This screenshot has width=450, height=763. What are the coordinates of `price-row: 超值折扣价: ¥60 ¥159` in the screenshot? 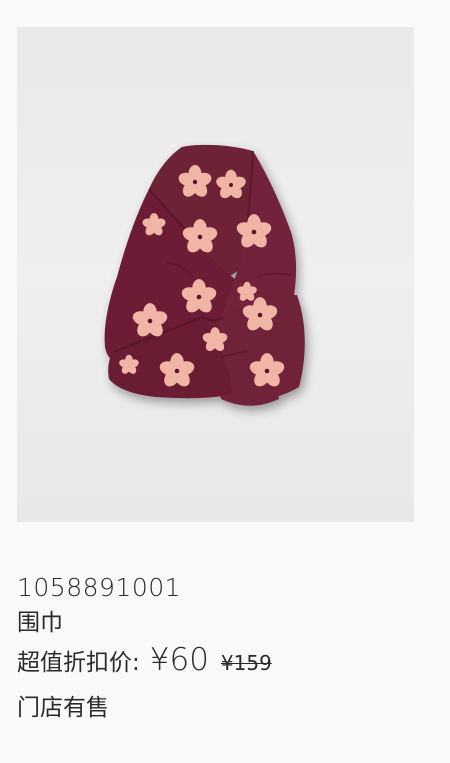 It's located at (227, 661).